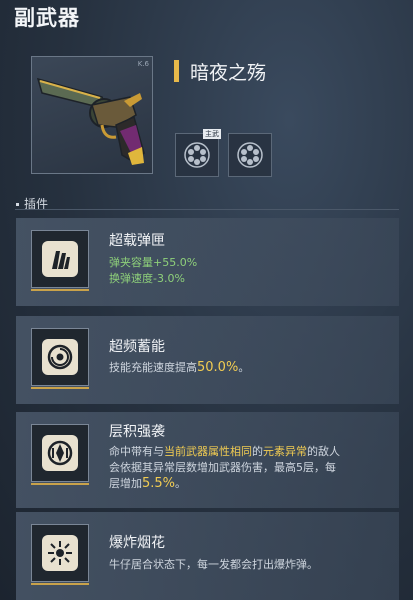 The image size is (413, 600). Describe the element at coordinates (90, 121) in the screenshot. I see `revolver-icon` at that location.